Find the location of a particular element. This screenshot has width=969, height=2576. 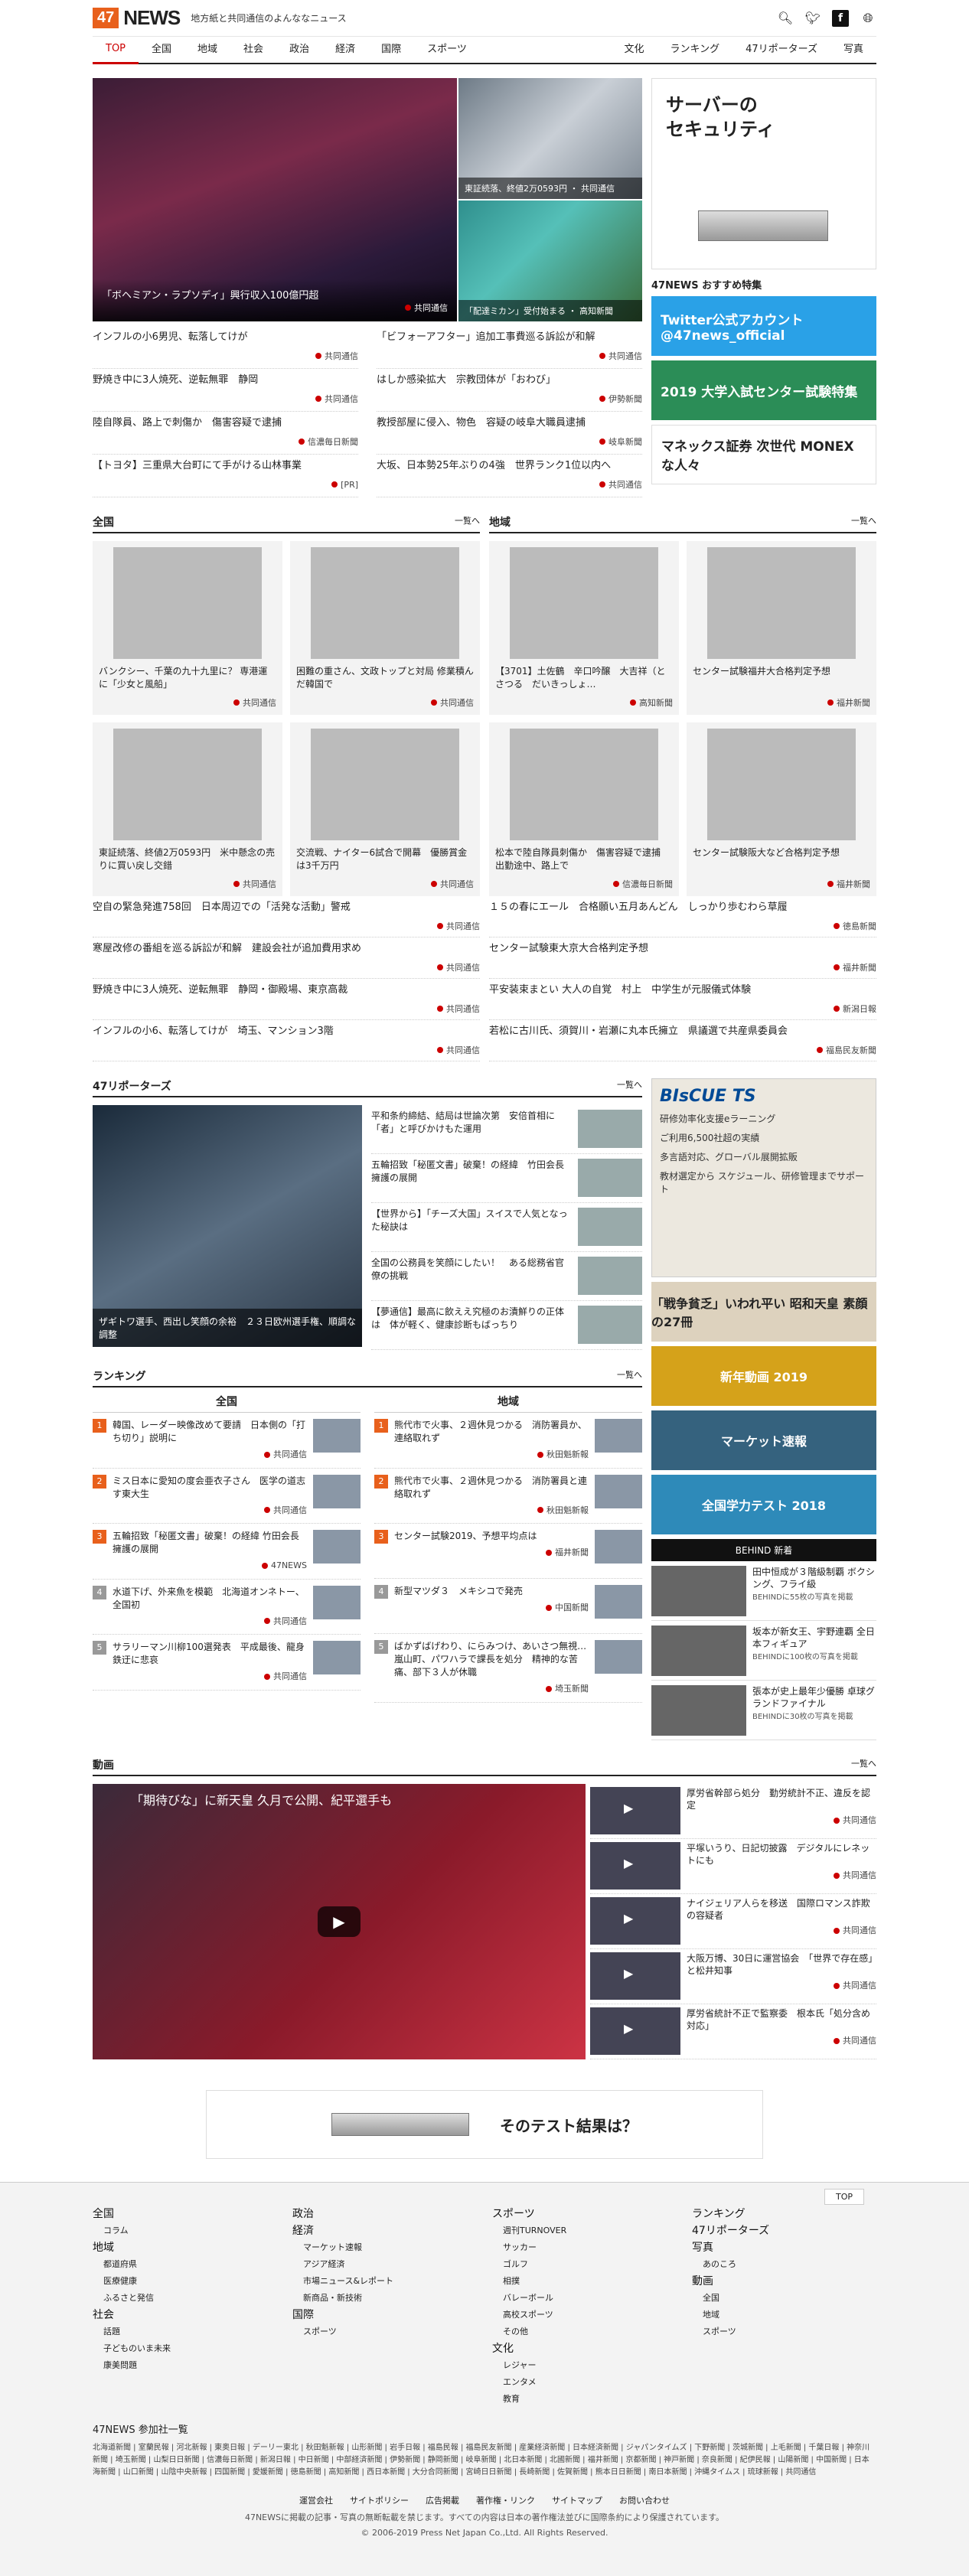

footer-bottom-link: お問い合わせ is located at coordinates (644, 2500).